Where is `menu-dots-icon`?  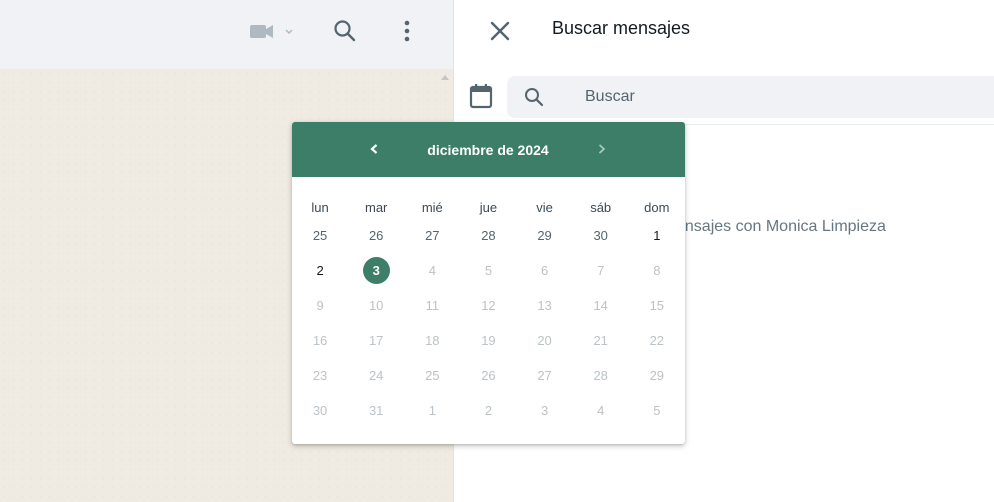 menu-dots-icon is located at coordinates (407, 31).